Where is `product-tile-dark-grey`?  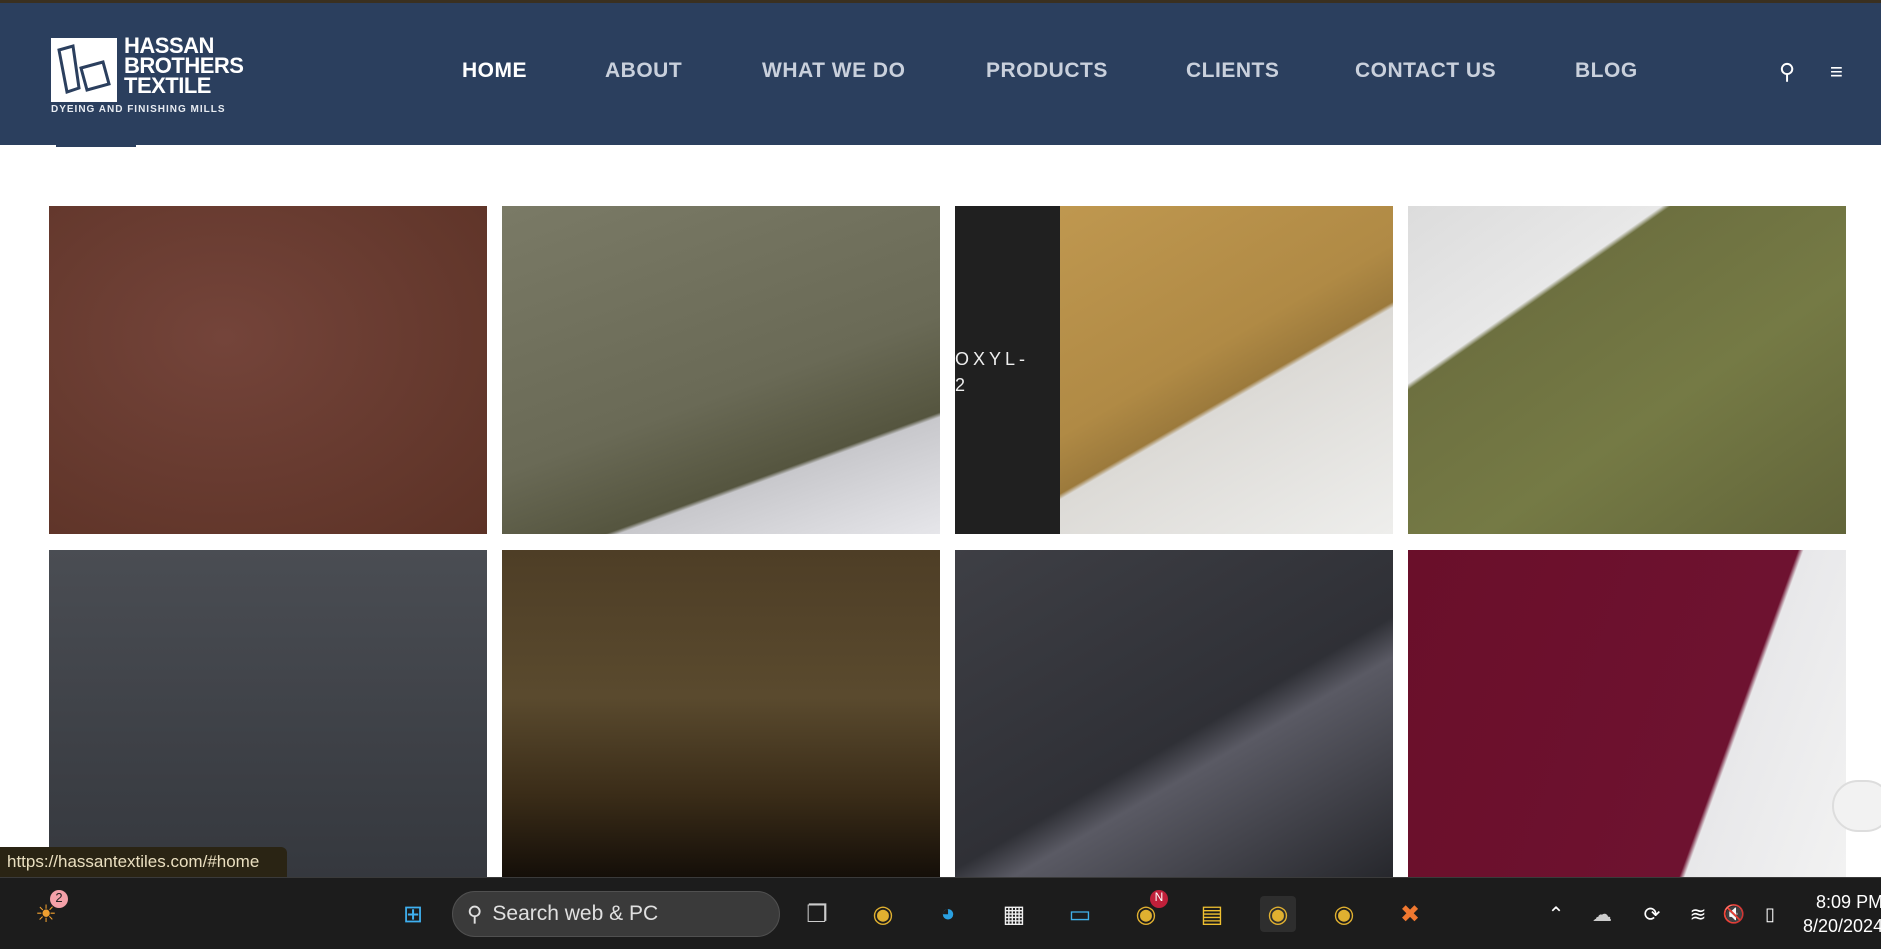
product-tile-dark-grey is located at coordinates (1174, 714).